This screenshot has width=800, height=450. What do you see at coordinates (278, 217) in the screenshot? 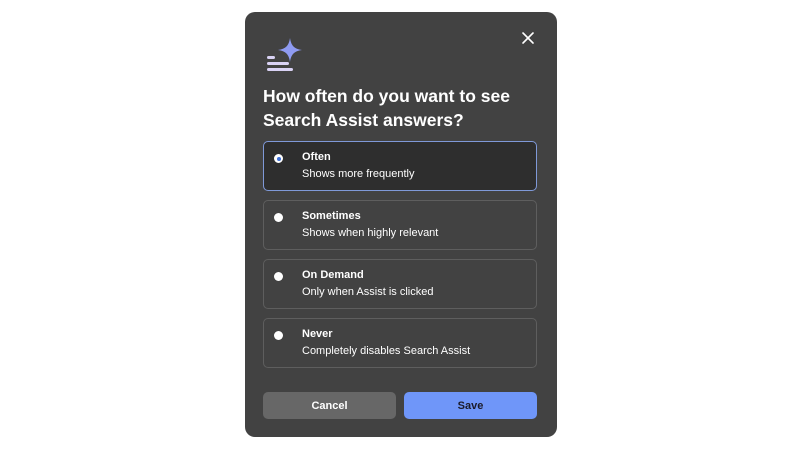
I see `radio-sometimes` at bounding box center [278, 217].